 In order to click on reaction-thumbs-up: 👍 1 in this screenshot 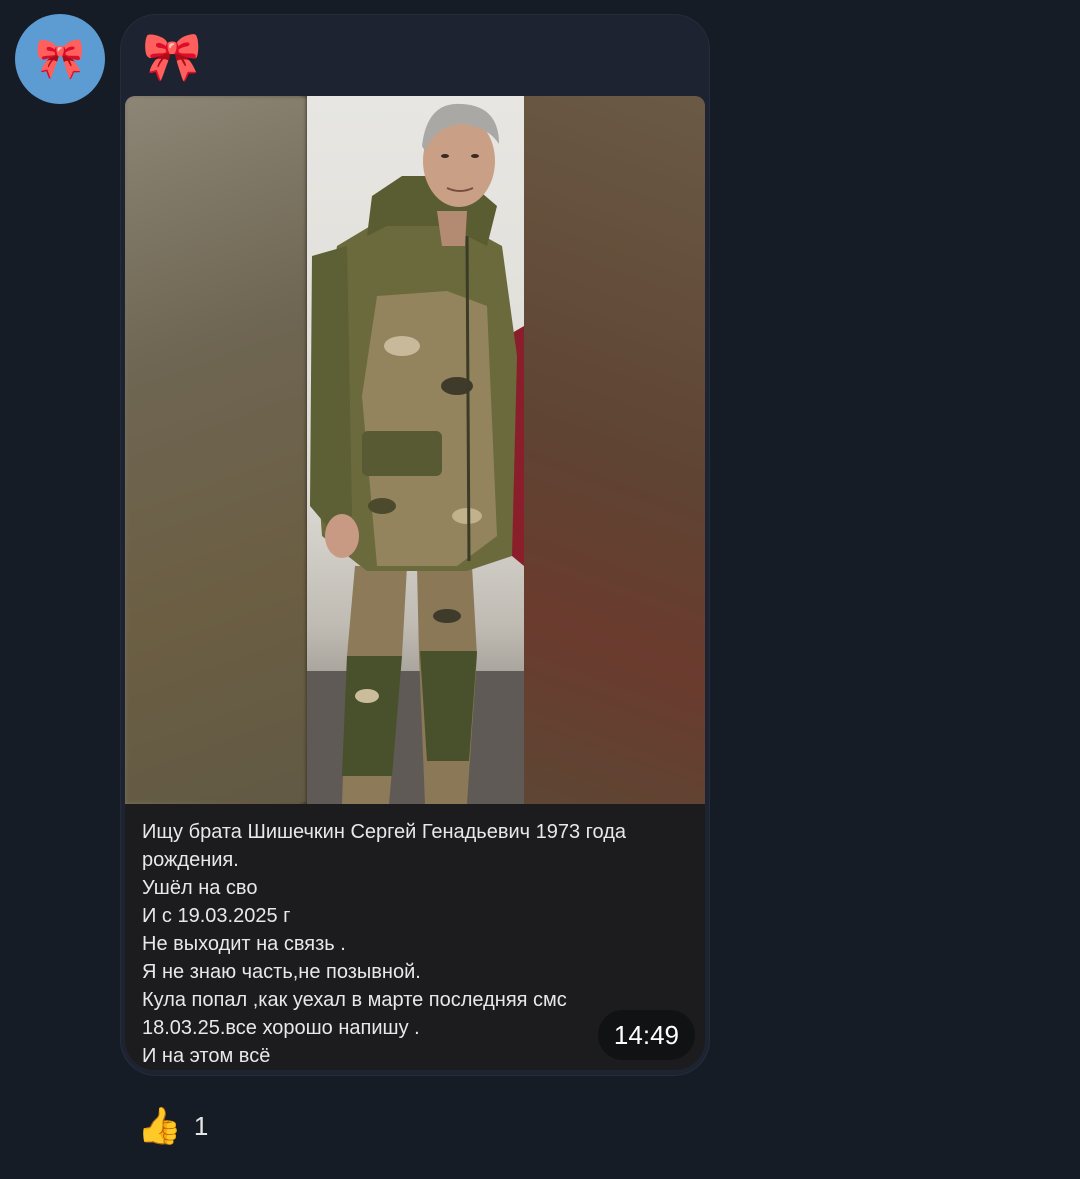, I will do `click(172, 1126)`.